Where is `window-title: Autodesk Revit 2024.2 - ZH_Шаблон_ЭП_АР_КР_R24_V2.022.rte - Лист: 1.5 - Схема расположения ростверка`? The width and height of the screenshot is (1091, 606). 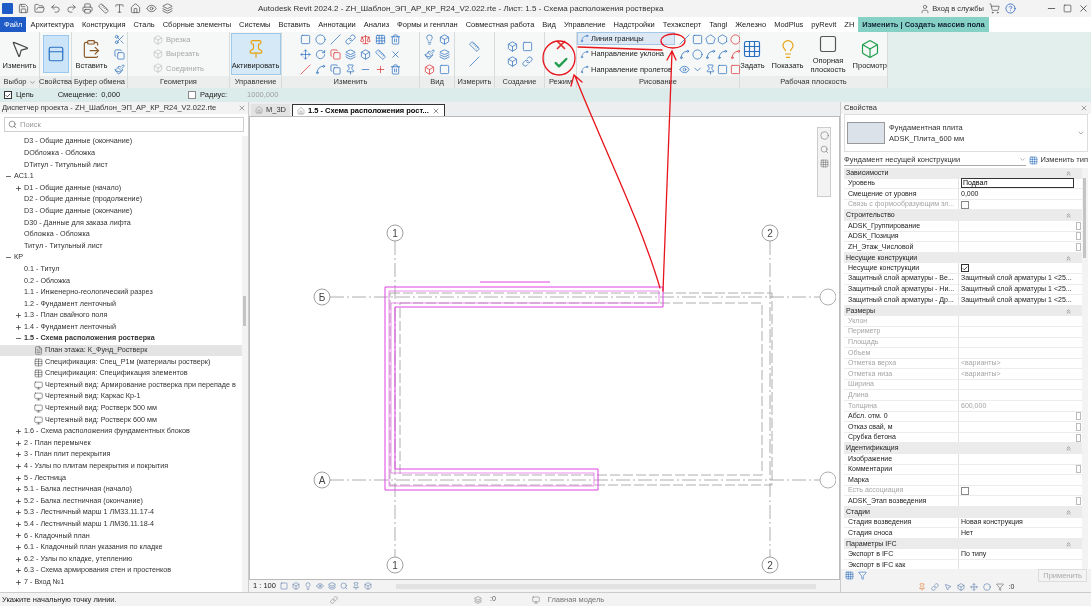 window-title: Autodesk Revit 2024.2 - ZH_Шаблон_ЭП_АР_КР_R24_V2.022.rte - Лист: 1.5 - Схема расположения ростверка is located at coordinates (461, 8).